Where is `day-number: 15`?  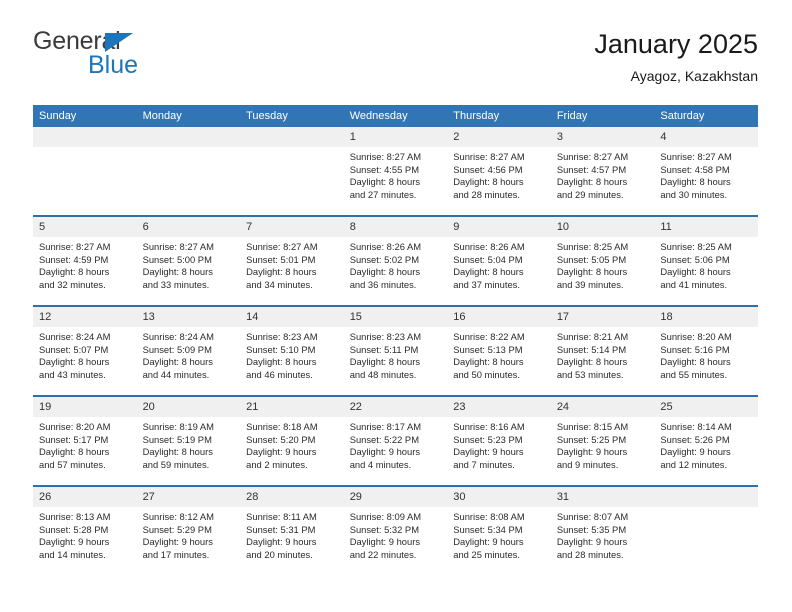
day-number: 15 is located at coordinates (395, 317).